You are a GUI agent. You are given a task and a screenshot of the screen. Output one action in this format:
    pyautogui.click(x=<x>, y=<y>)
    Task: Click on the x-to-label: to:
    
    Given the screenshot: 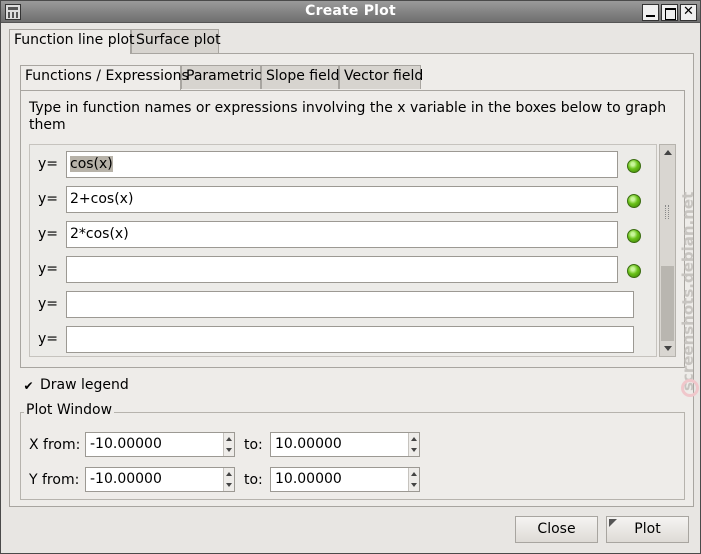 What is the action you would take?
    pyautogui.click(x=253, y=445)
    